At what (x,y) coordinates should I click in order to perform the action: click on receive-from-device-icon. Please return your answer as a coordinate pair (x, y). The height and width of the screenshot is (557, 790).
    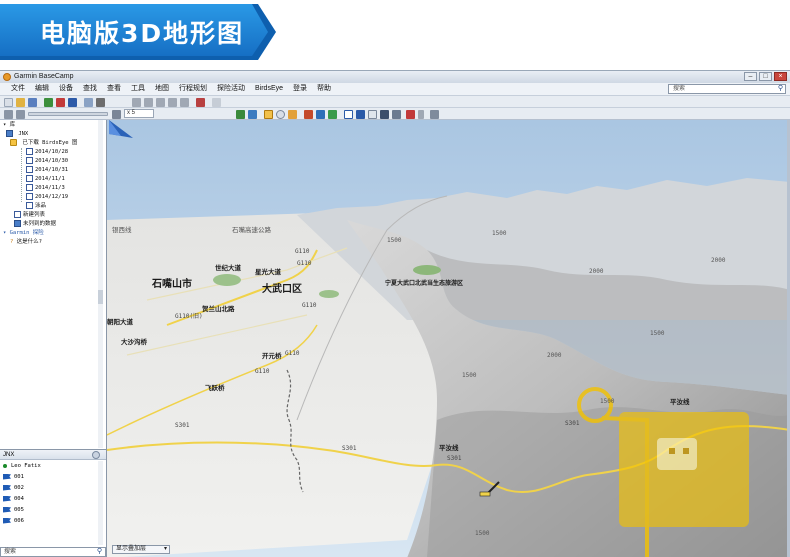
    Looking at the image, I should click on (252, 114).